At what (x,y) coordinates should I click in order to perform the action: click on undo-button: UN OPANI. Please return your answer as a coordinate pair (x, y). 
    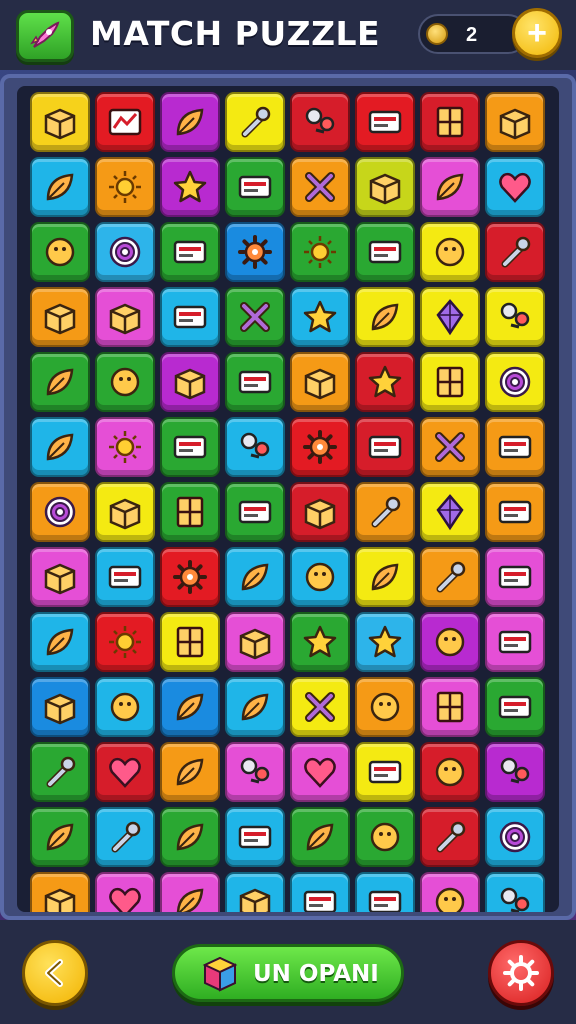
    Looking at the image, I should click on (288, 973).